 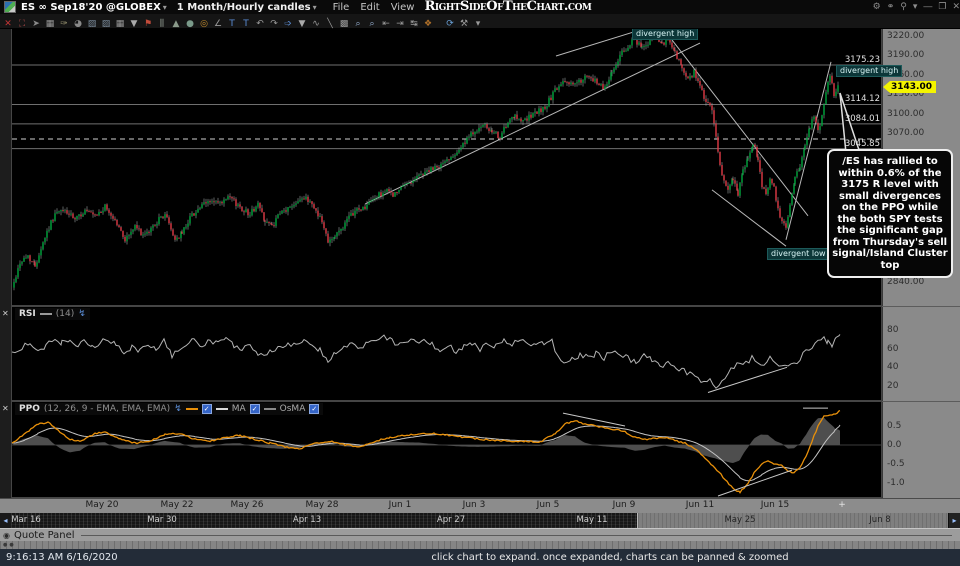 What do you see at coordinates (206, 409) in the screenshot?
I see `ppo-checkbox: ✓` at bounding box center [206, 409].